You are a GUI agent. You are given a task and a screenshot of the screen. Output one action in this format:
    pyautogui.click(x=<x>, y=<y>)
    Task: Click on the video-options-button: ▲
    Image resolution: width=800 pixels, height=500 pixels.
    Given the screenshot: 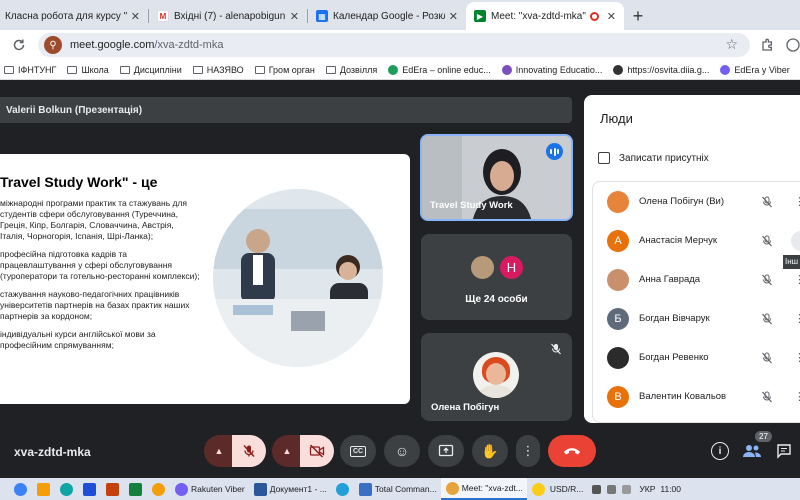 What is the action you would take?
    pyautogui.click(x=287, y=451)
    